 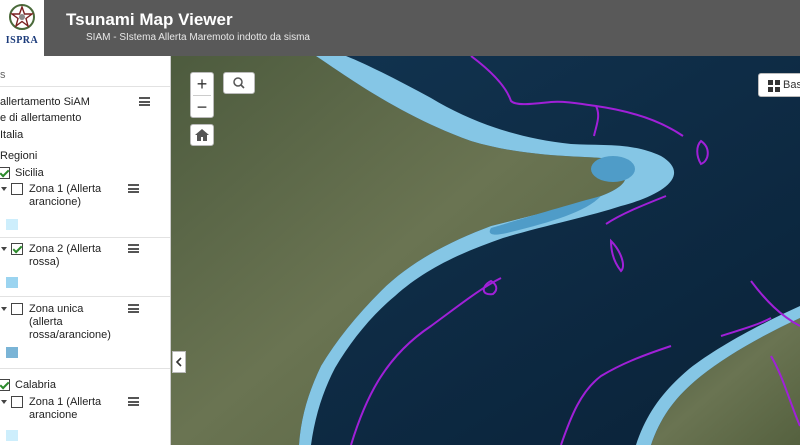 I want to click on grid-icon, so click(x=774, y=86).